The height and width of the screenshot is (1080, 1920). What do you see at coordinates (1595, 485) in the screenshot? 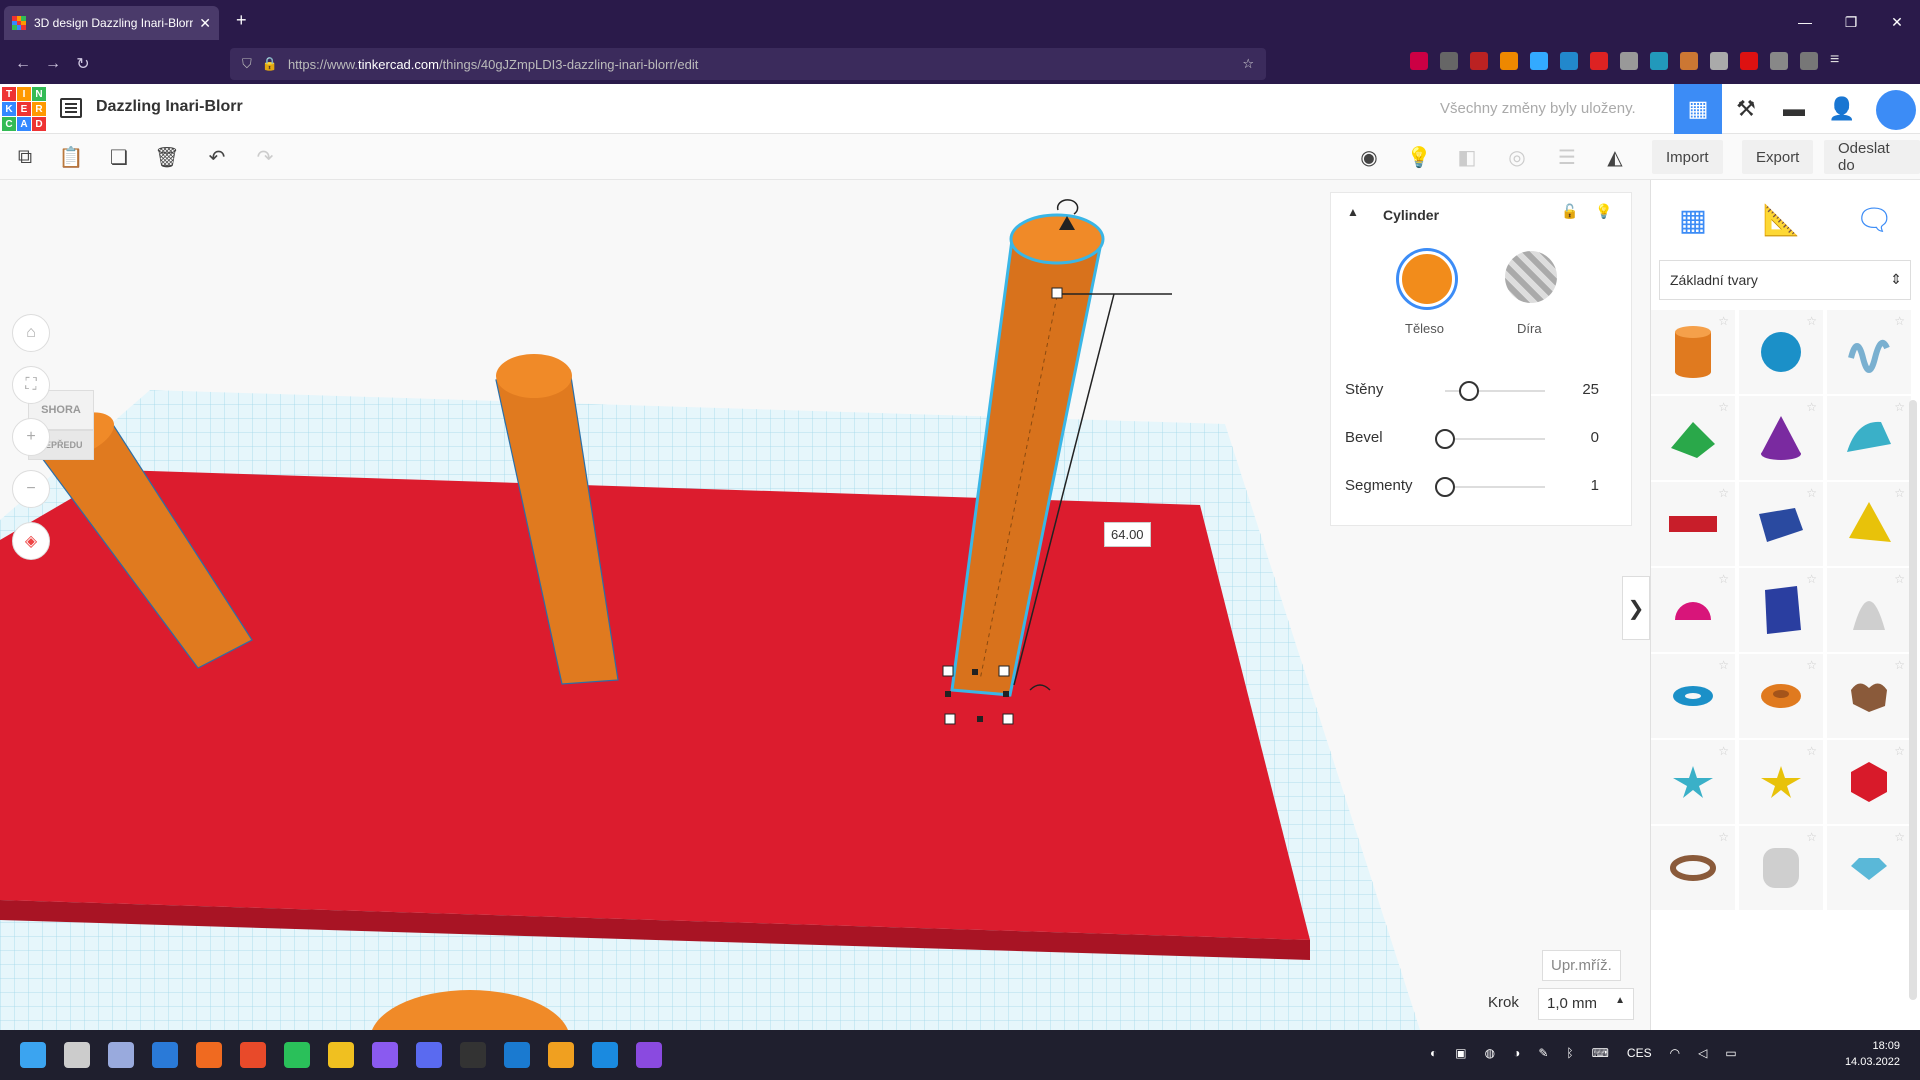
I see `prop-value: 1` at bounding box center [1595, 485].